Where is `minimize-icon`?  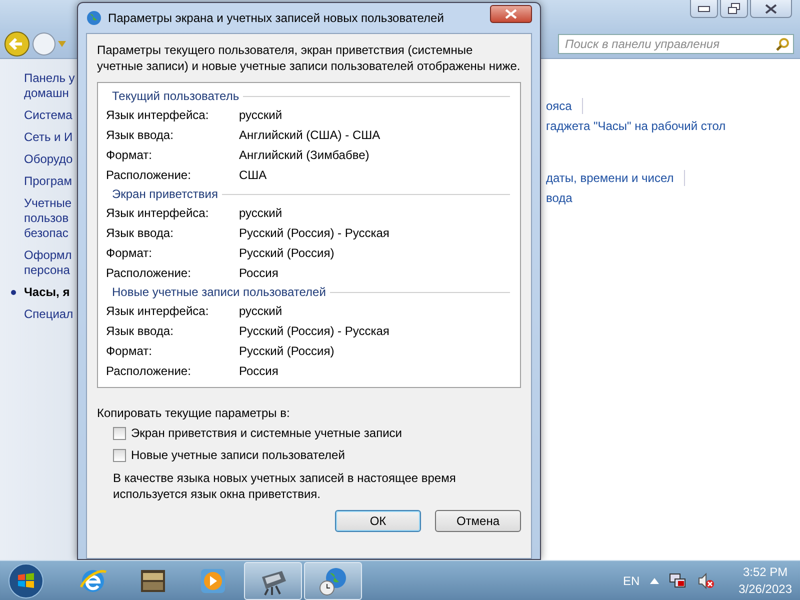
minimize-icon is located at coordinates (704, 9).